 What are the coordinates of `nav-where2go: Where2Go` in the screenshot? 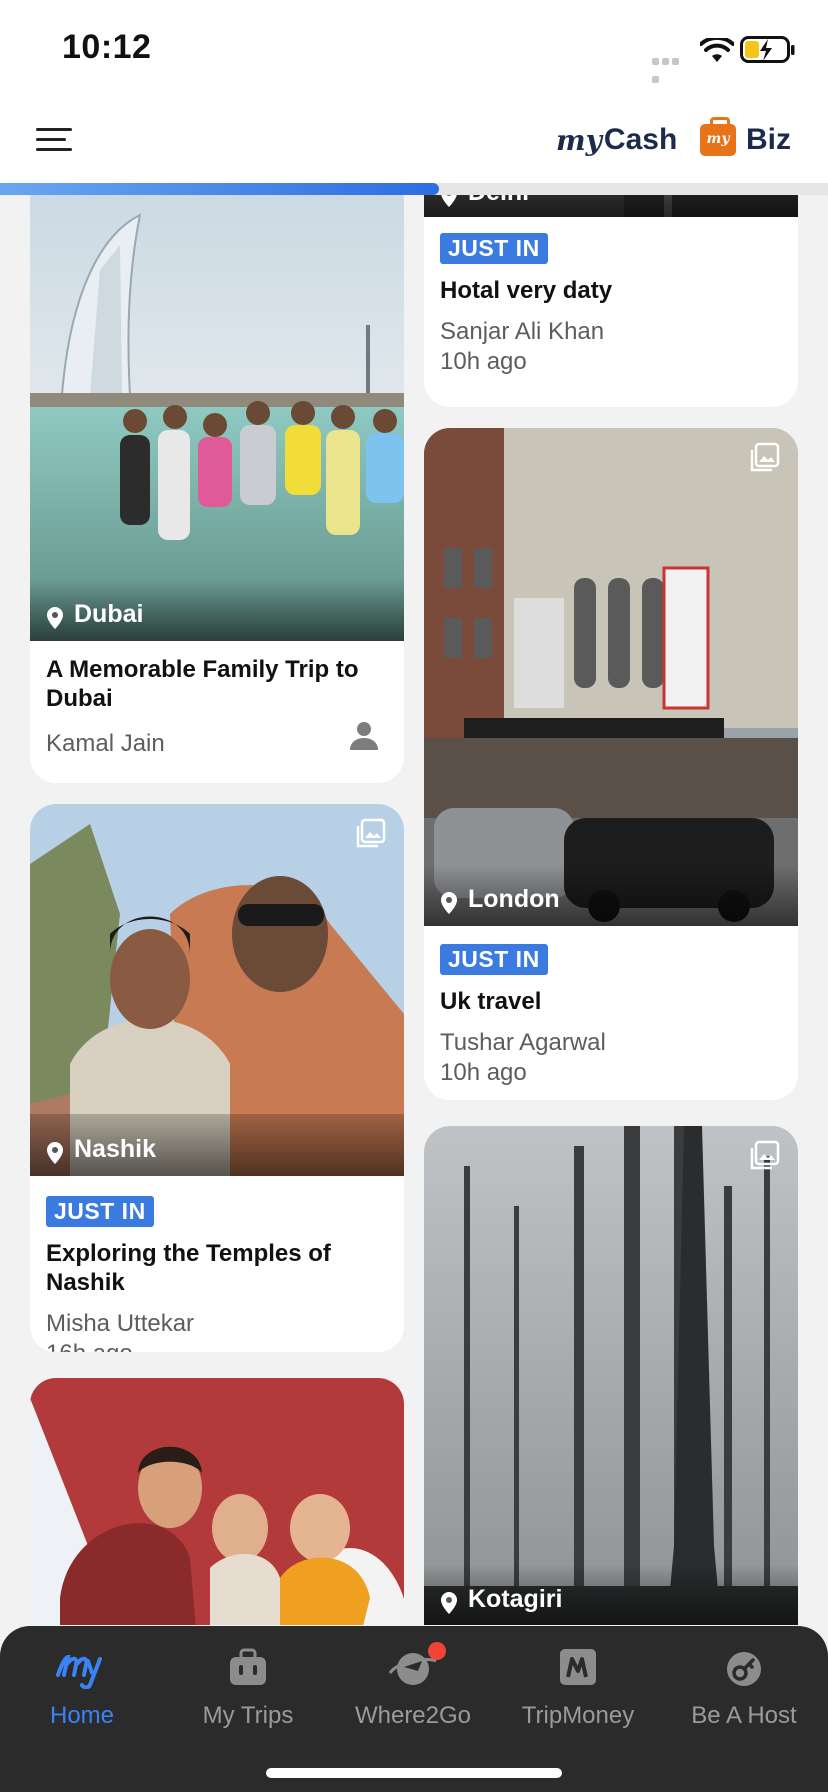 It's located at (413, 1686).